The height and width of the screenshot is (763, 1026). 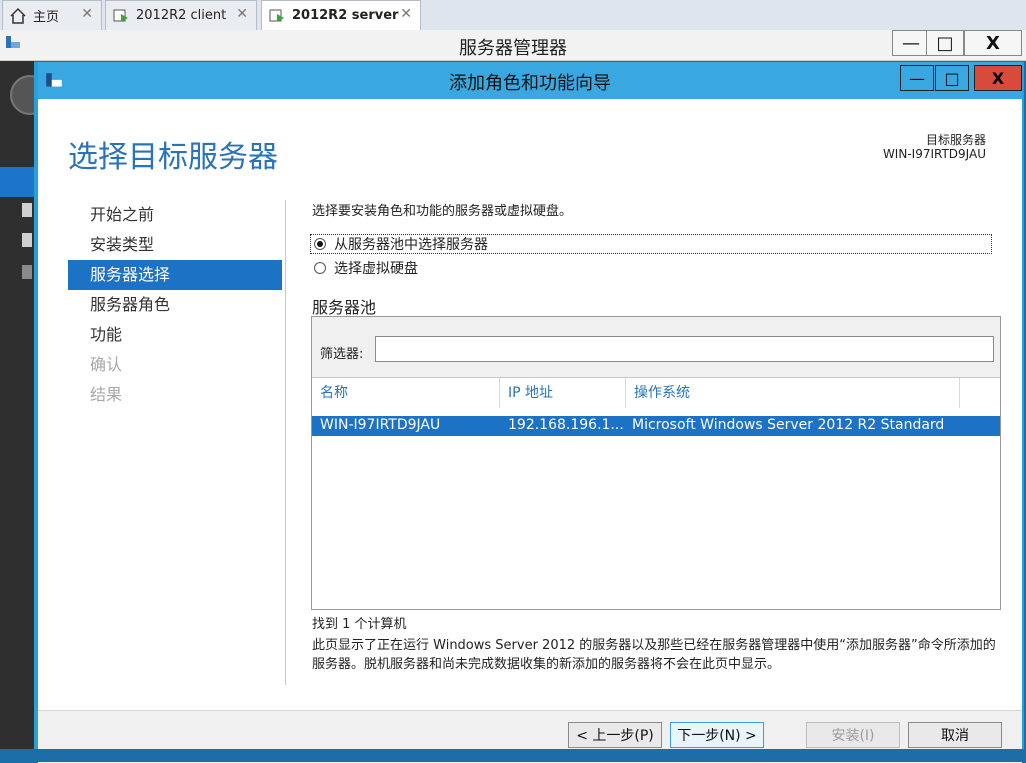 I want to click on option-server-pool: 从服务器池中选择服务器, so click(x=401, y=244).